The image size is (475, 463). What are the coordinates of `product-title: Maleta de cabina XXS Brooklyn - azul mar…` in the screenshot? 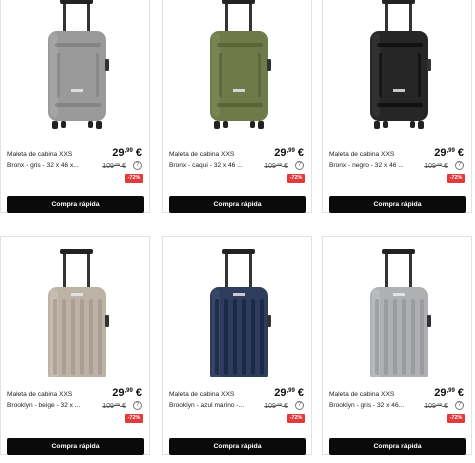 It's located at (215, 400).